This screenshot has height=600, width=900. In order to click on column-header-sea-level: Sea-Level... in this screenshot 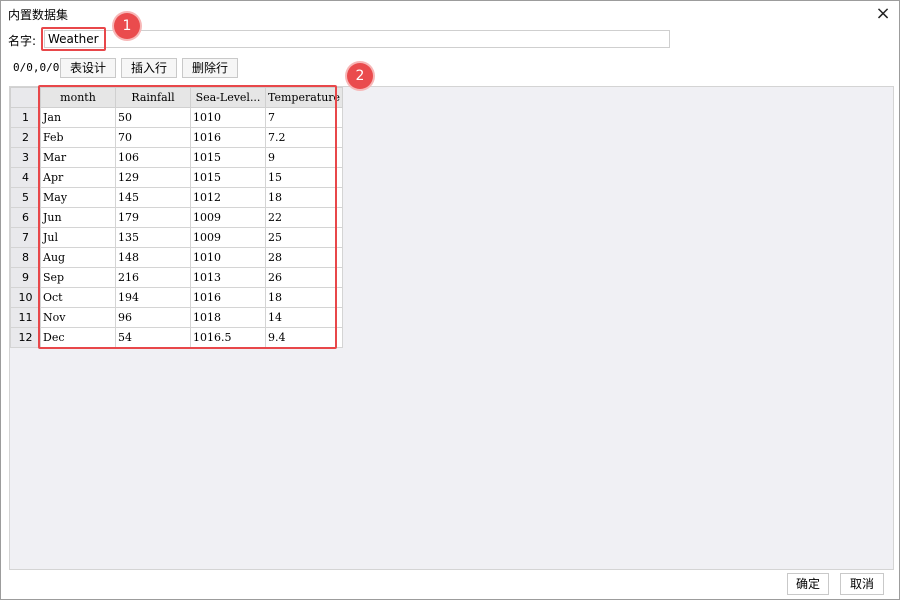, I will do `click(228, 97)`.